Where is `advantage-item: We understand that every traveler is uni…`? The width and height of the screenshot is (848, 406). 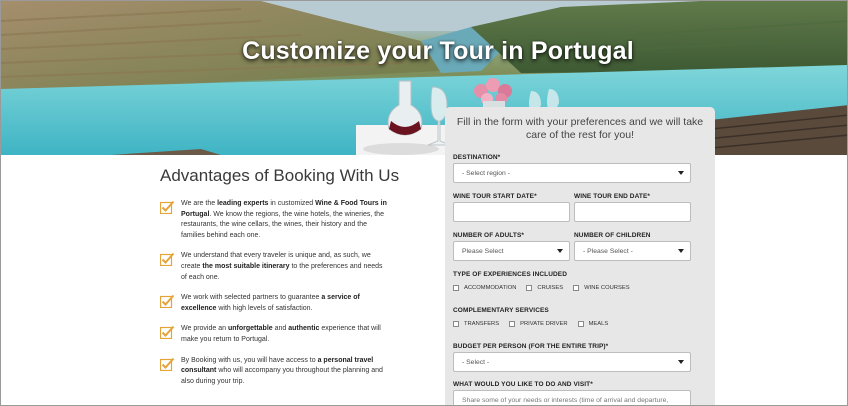 advantage-item: We understand that every traveler is uni… is located at coordinates (275, 267).